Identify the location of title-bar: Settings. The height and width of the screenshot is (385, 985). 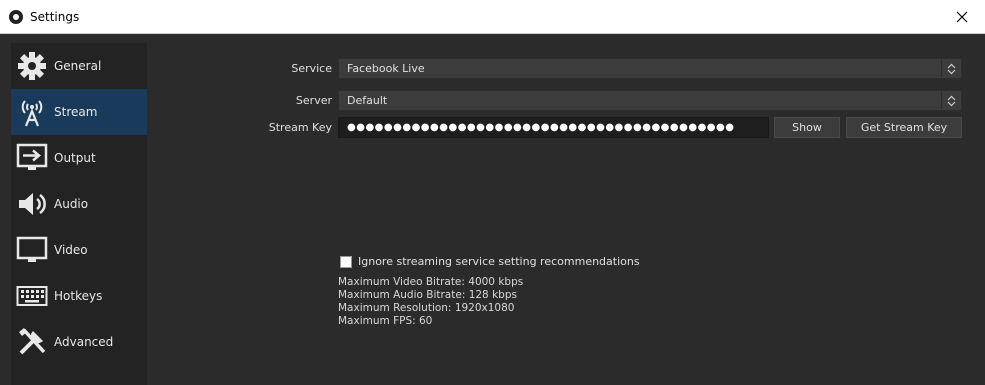
(492, 17).